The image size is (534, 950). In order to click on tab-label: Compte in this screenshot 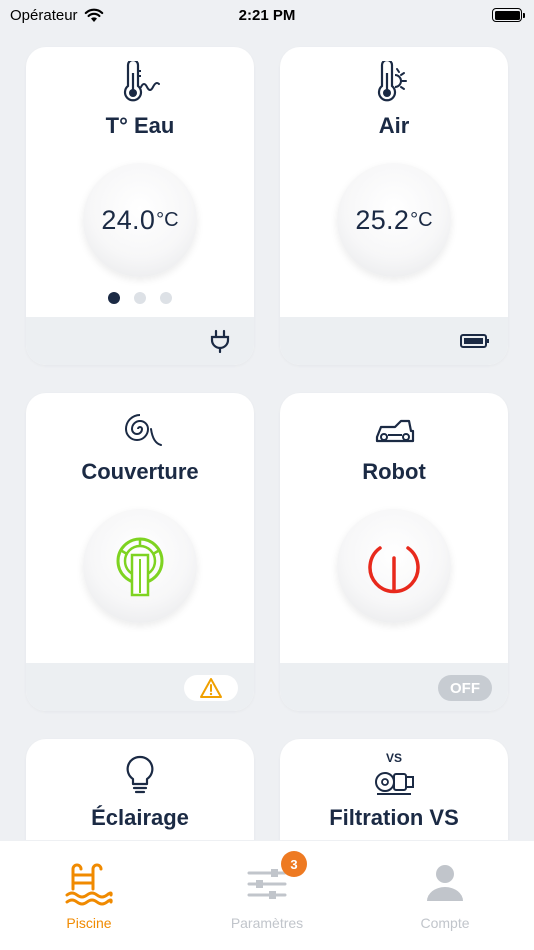, I will do `click(445, 923)`.